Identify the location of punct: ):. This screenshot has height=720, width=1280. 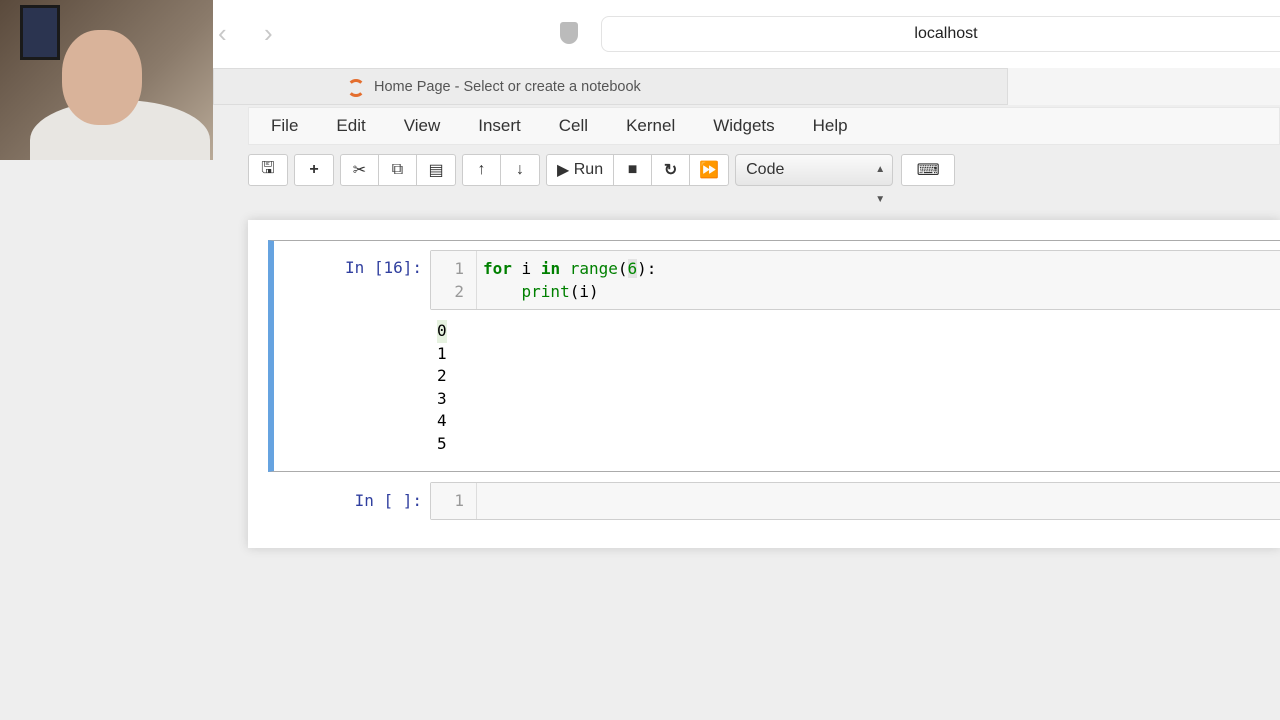
(647, 268).